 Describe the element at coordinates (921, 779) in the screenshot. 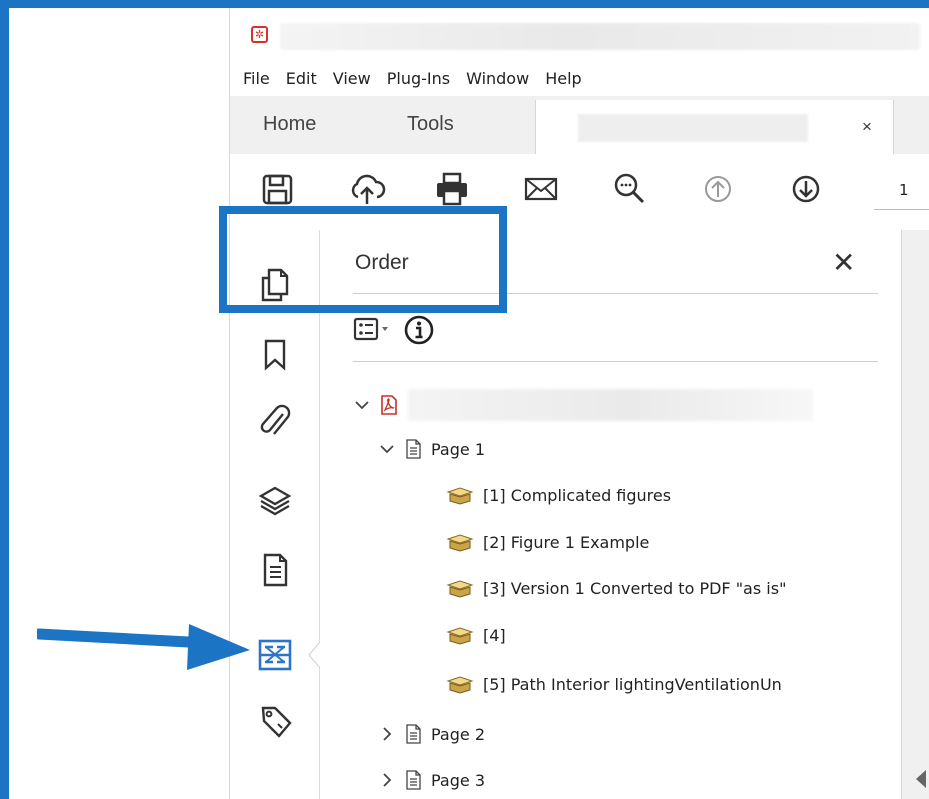

I see `collapse-arrow-icon` at that location.